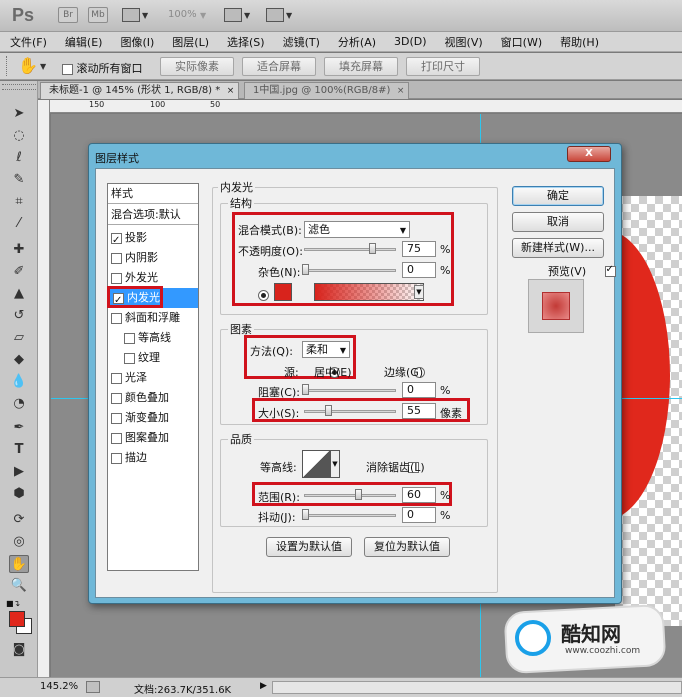 The image size is (682, 697). I want to click on clone-stamp-icon: ▲, so click(19, 294).